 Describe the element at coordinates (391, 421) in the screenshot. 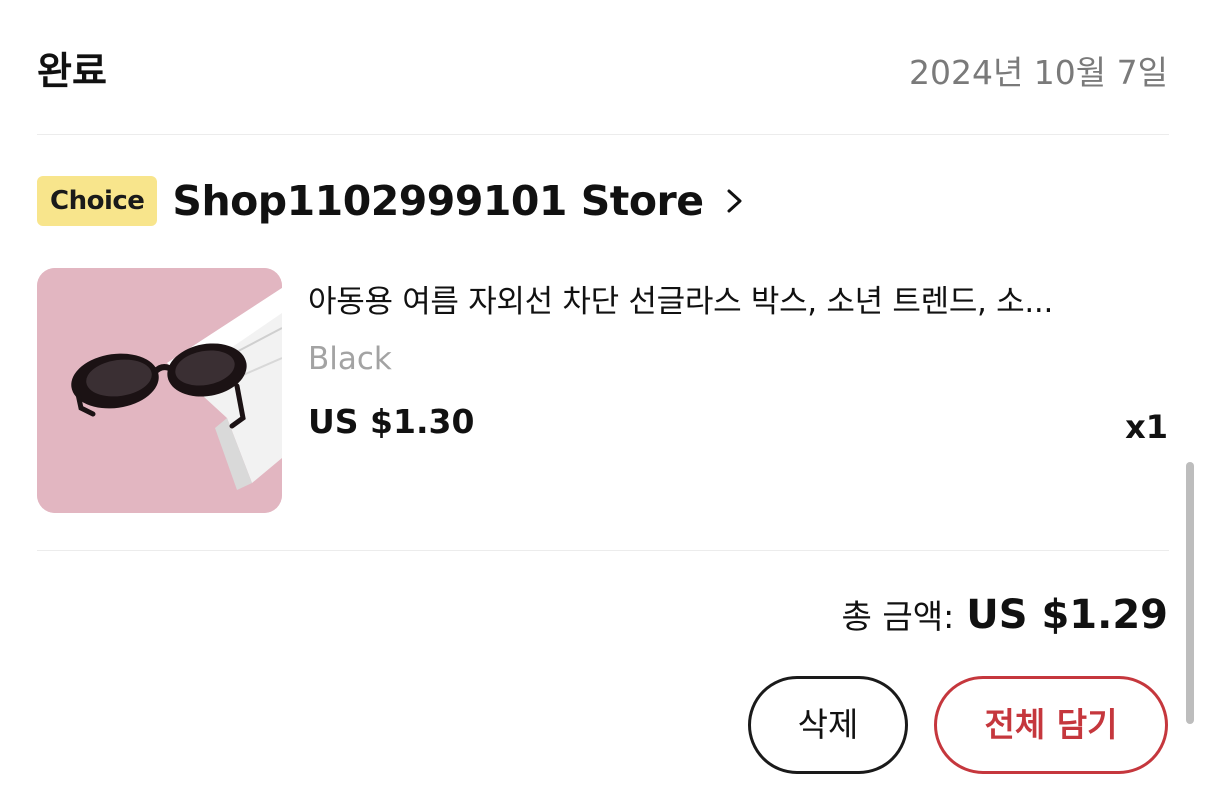

I see `product-price: US $1.30` at that location.